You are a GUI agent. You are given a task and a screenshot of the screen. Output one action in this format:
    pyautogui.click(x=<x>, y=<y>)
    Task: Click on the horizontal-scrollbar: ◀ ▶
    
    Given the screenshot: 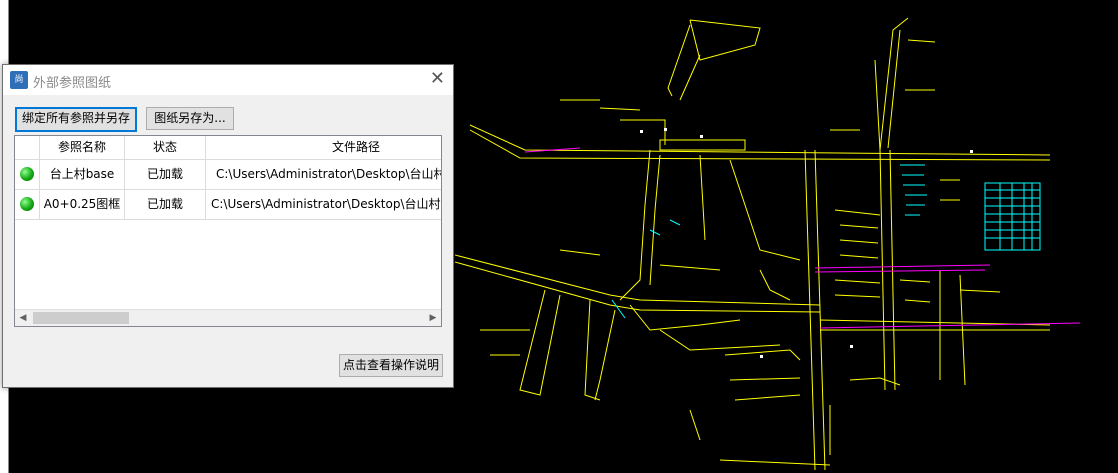 What is the action you would take?
    pyautogui.click(x=228, y=317)
    